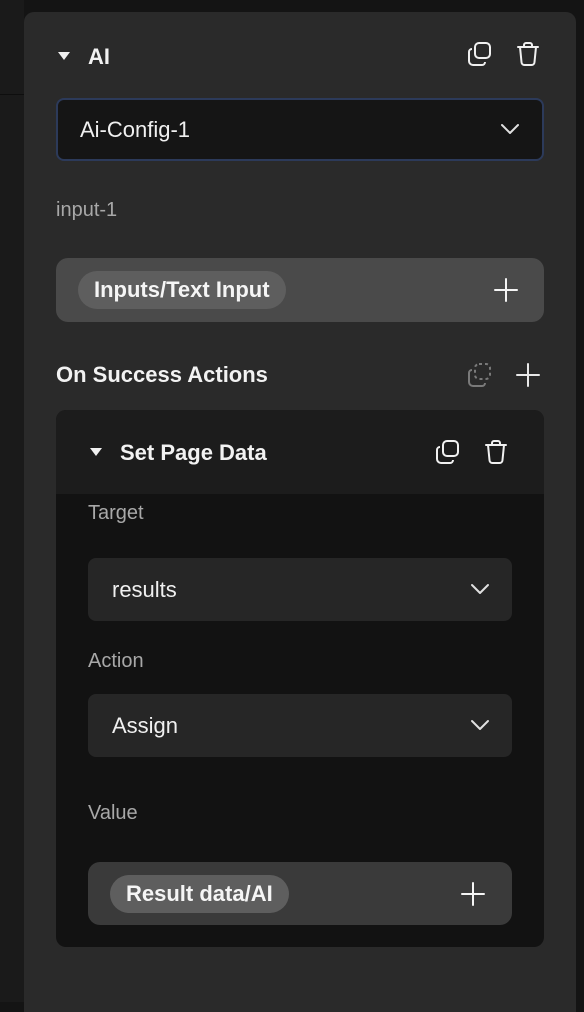  What do you see at coordinates (87, 210) in the screenshot?
I see `input-label: input-1` at bounding box center [87, 210].